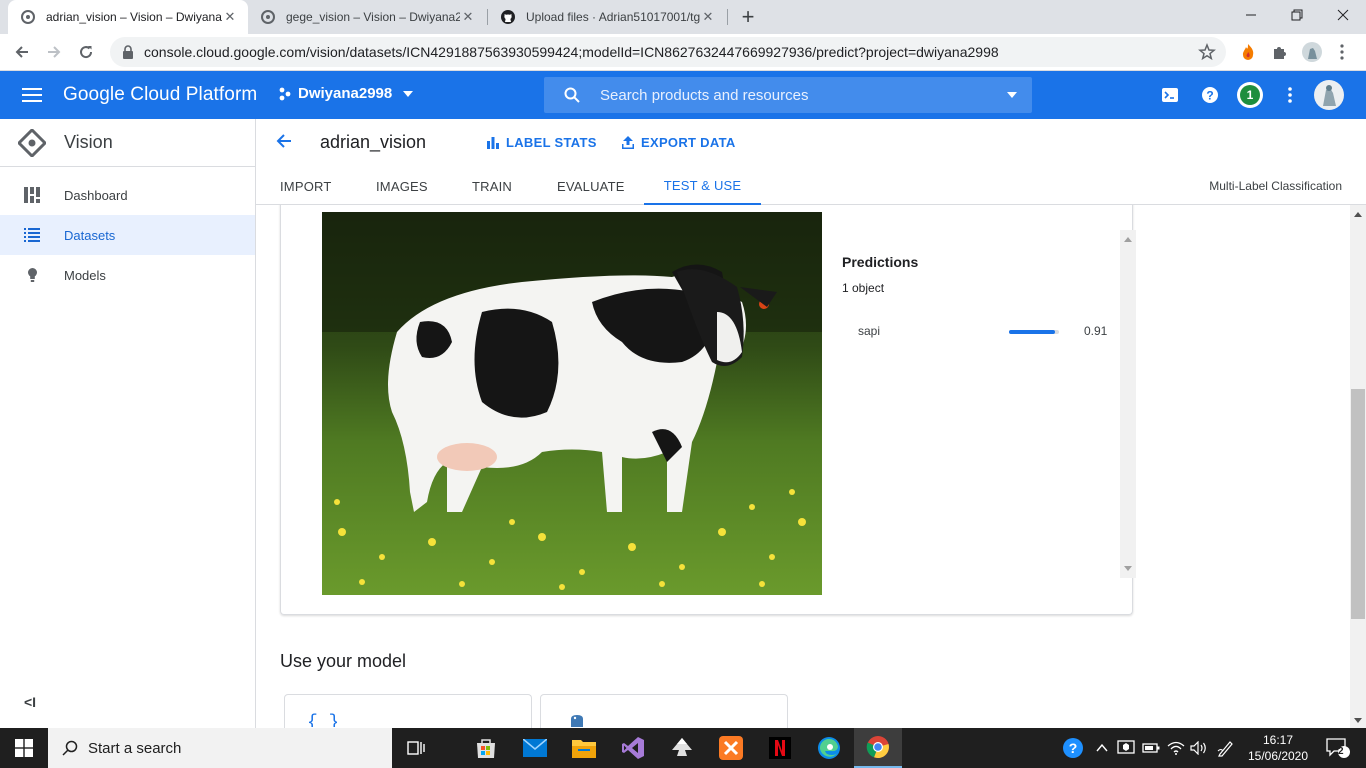  I want to click on tab-images: IMAGES, so click(402, 186).